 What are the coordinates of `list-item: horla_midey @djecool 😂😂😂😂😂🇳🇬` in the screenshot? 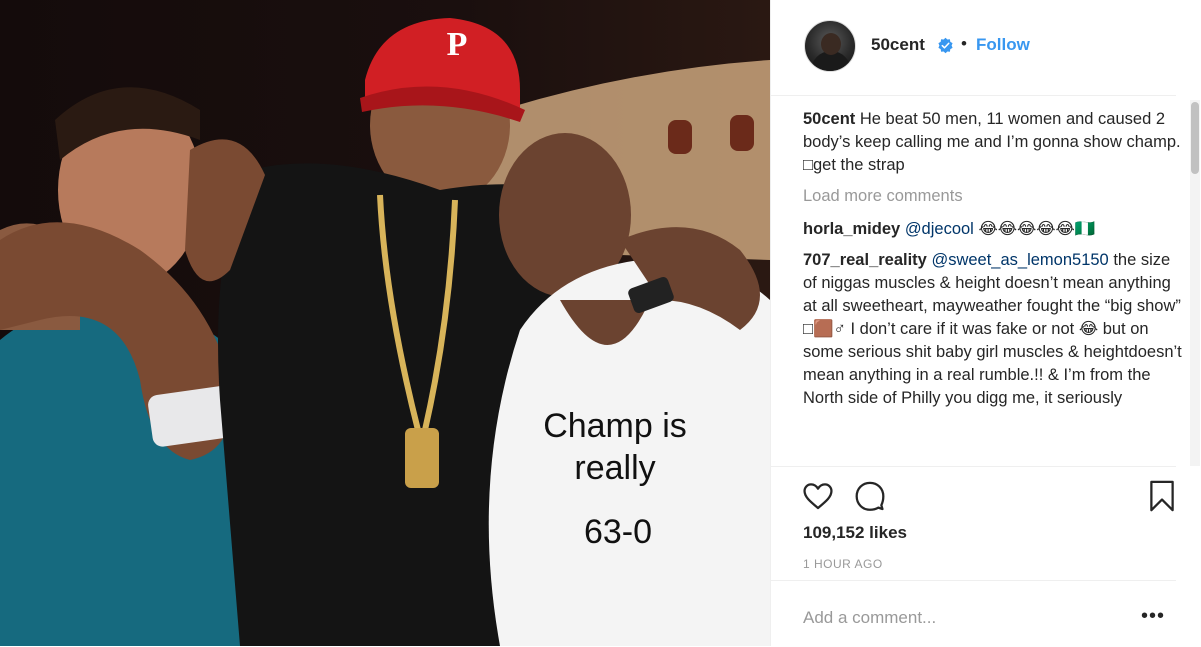 It's located at (993, 229).